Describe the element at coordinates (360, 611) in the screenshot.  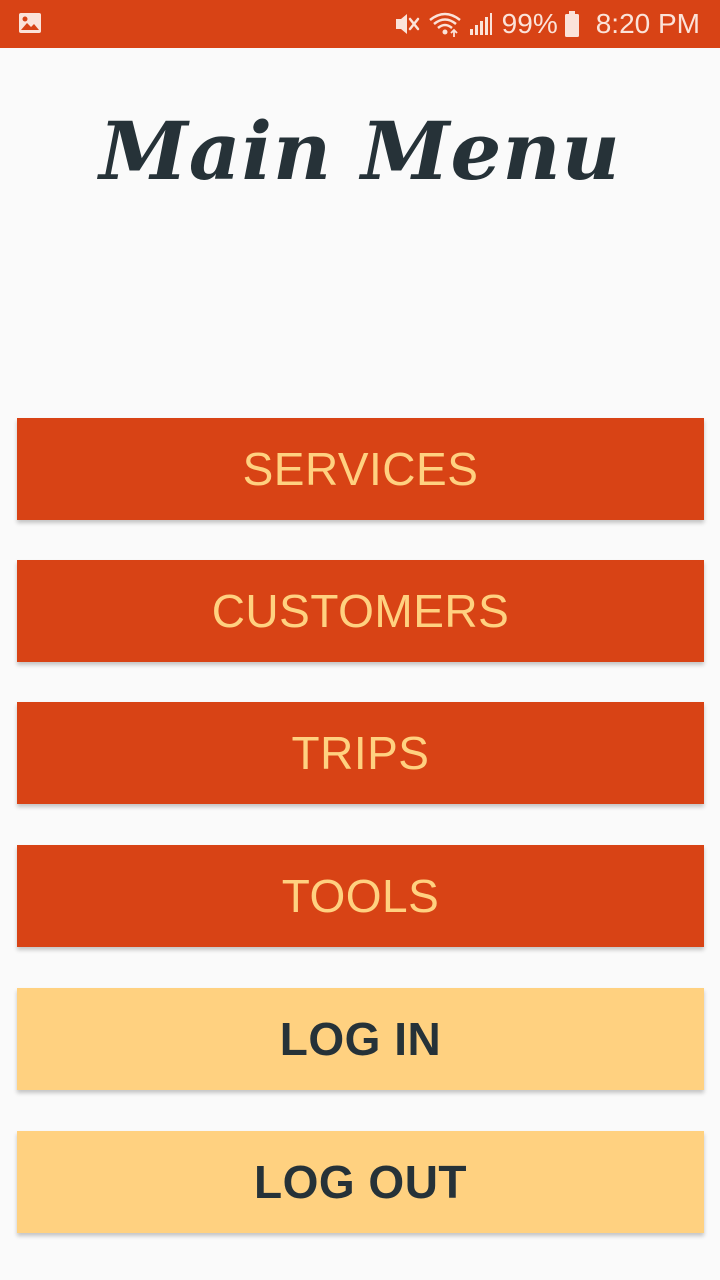
I see `customers-button: CUSTOMERS` at that location.